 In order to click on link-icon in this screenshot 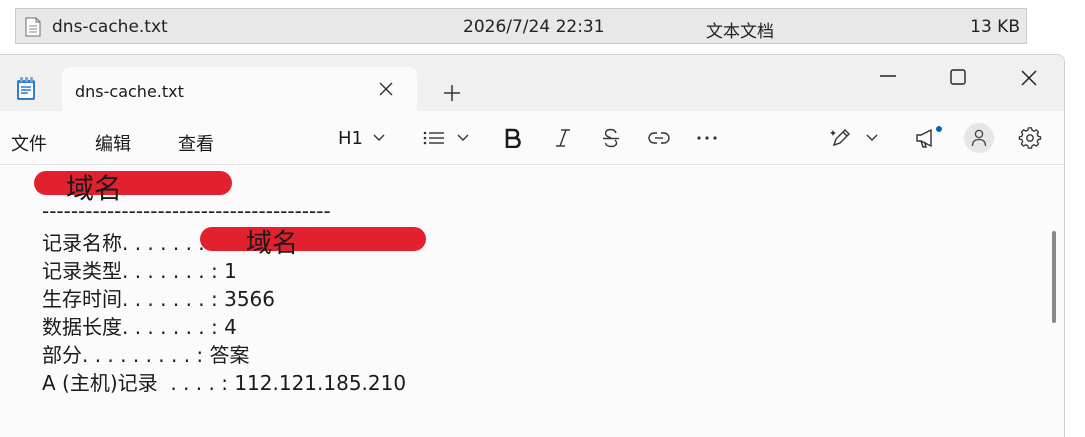, I will do `click(659, 138)`.